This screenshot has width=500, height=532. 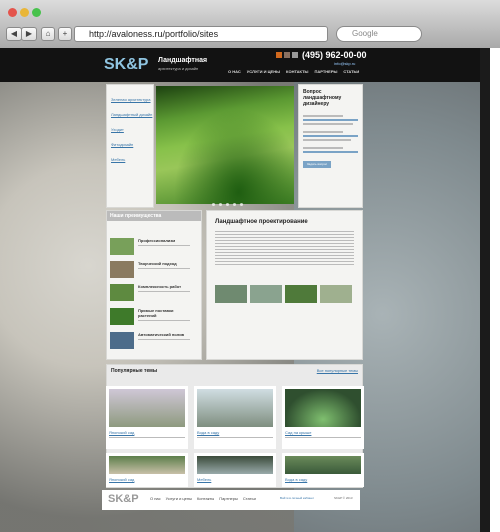 I want to click on advantages-title: Наши преимущества, so click(x=154, y=216).